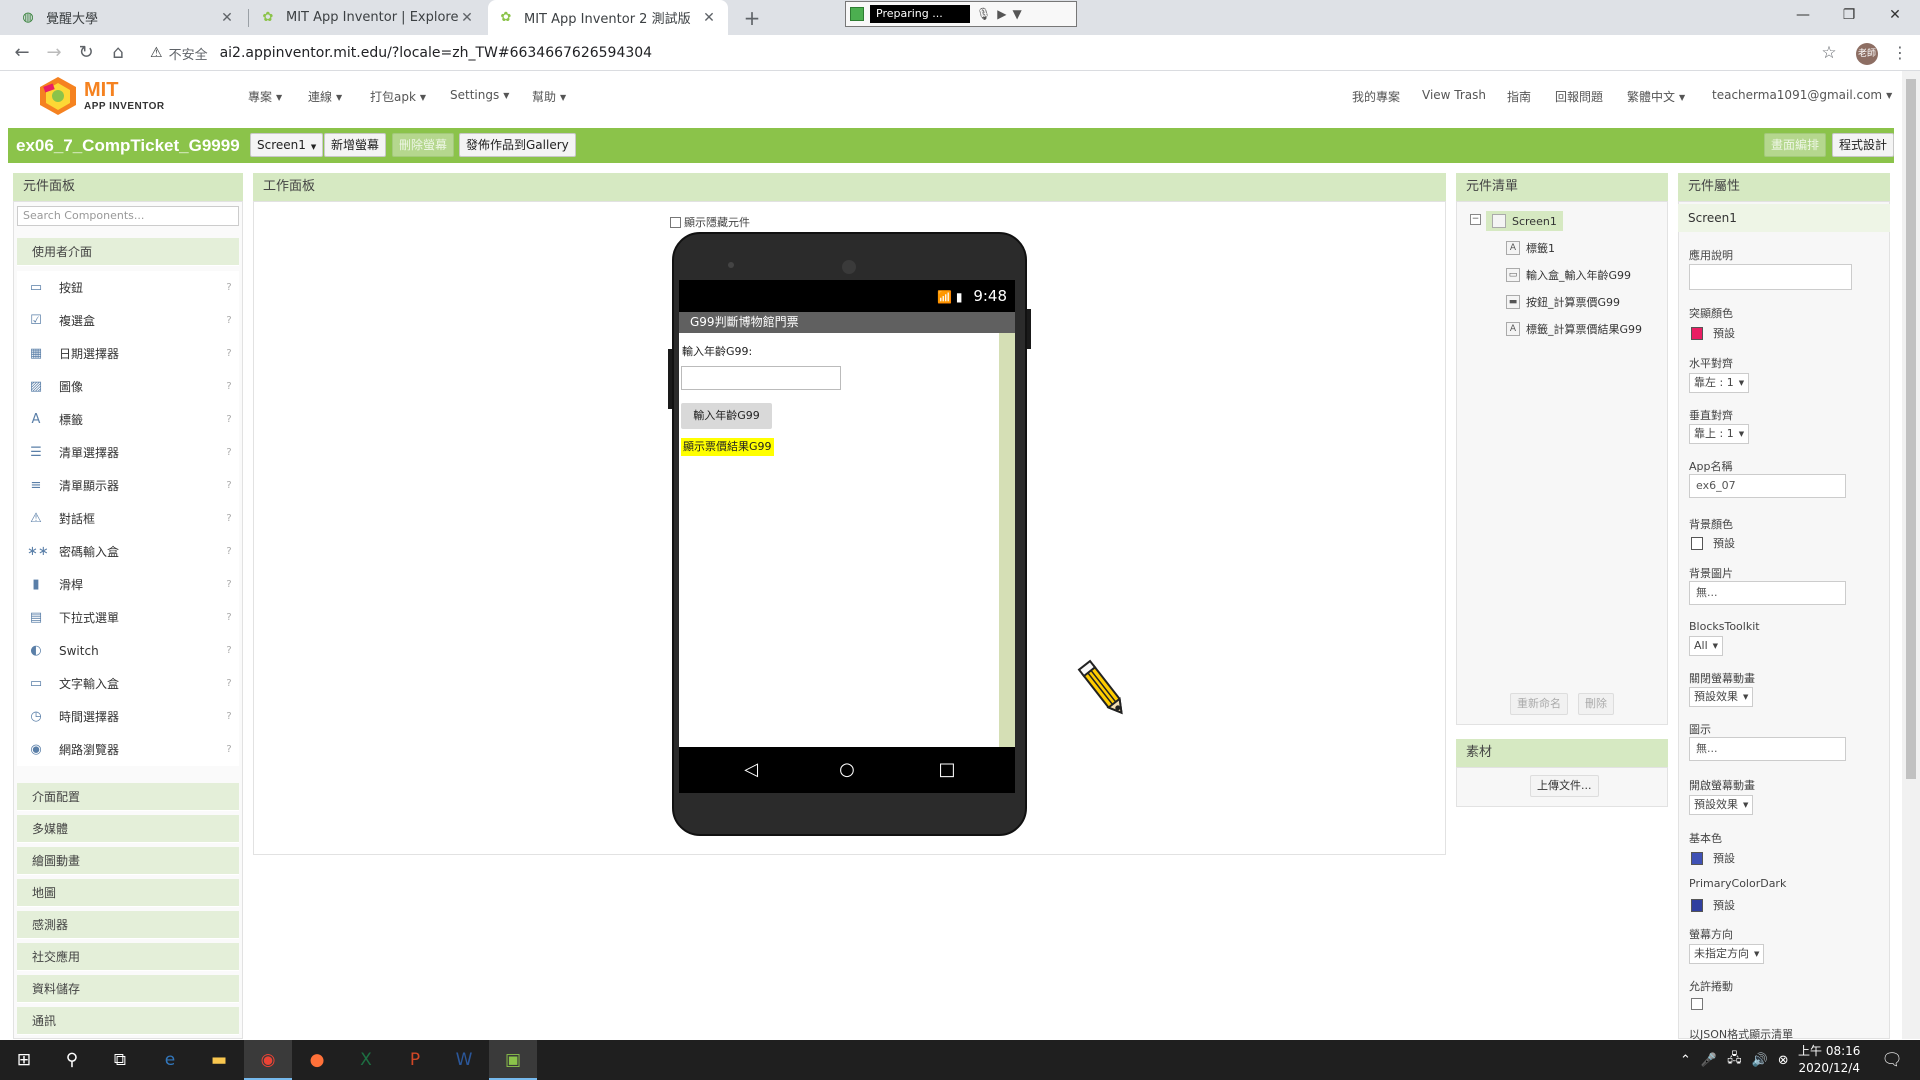  What do you see at coordinates (24, 1060) in the screenshot?
I see `start-icon: ⊞` at bounding box center [24, 1060].